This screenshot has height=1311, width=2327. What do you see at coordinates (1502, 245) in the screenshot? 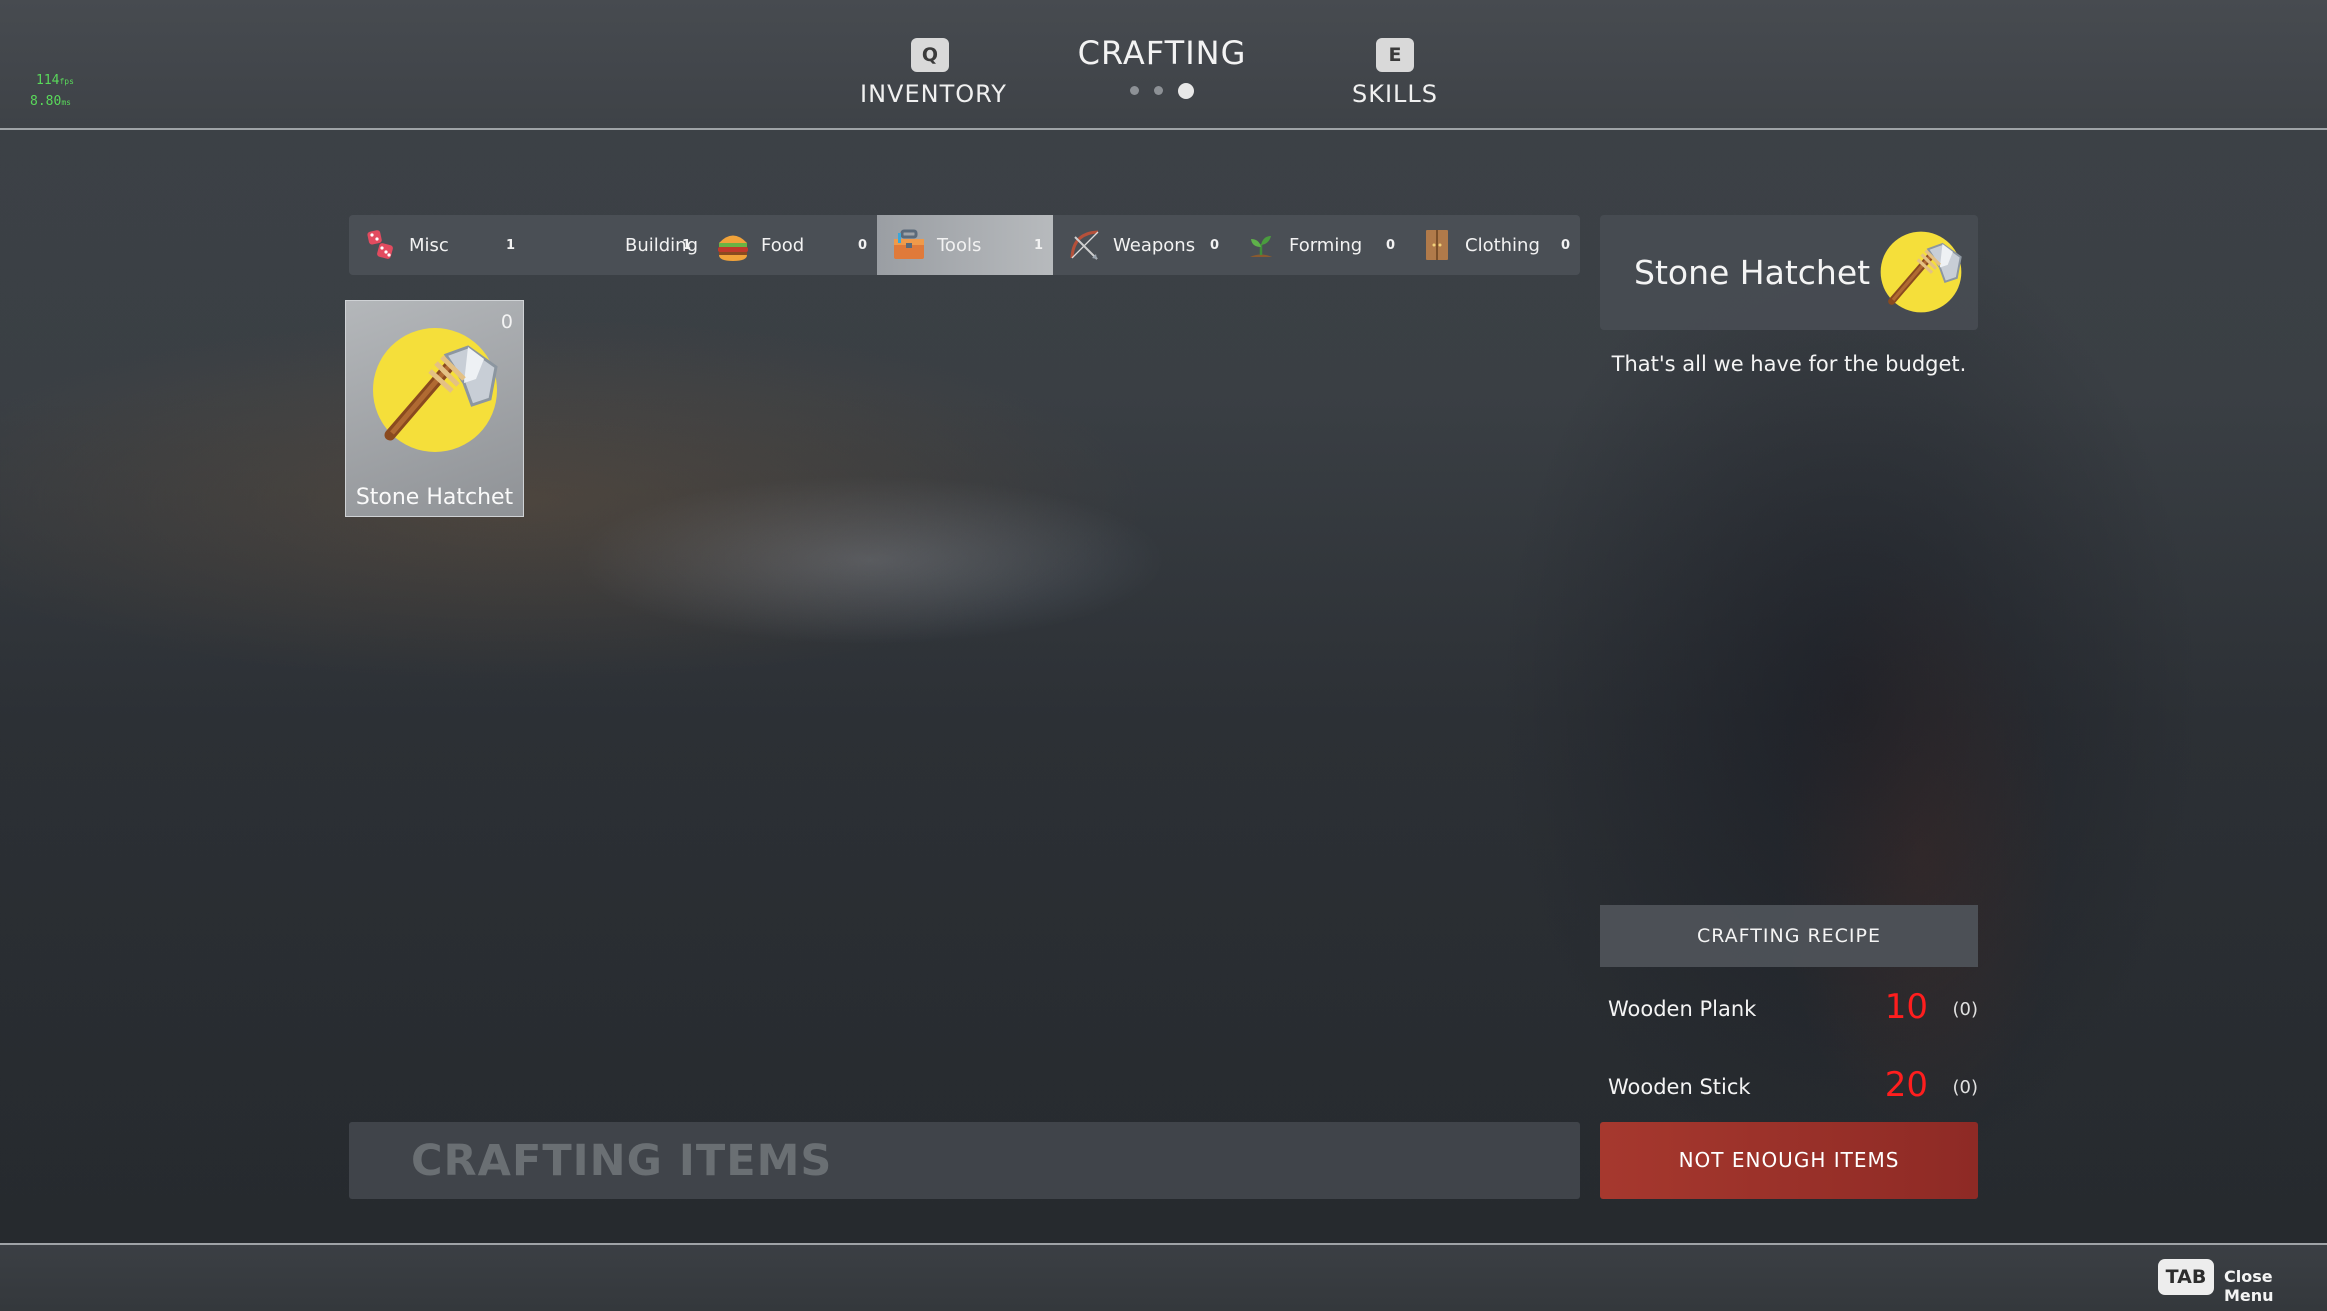
I see `category-label: Clothing` at bounding box center [1502, 245].